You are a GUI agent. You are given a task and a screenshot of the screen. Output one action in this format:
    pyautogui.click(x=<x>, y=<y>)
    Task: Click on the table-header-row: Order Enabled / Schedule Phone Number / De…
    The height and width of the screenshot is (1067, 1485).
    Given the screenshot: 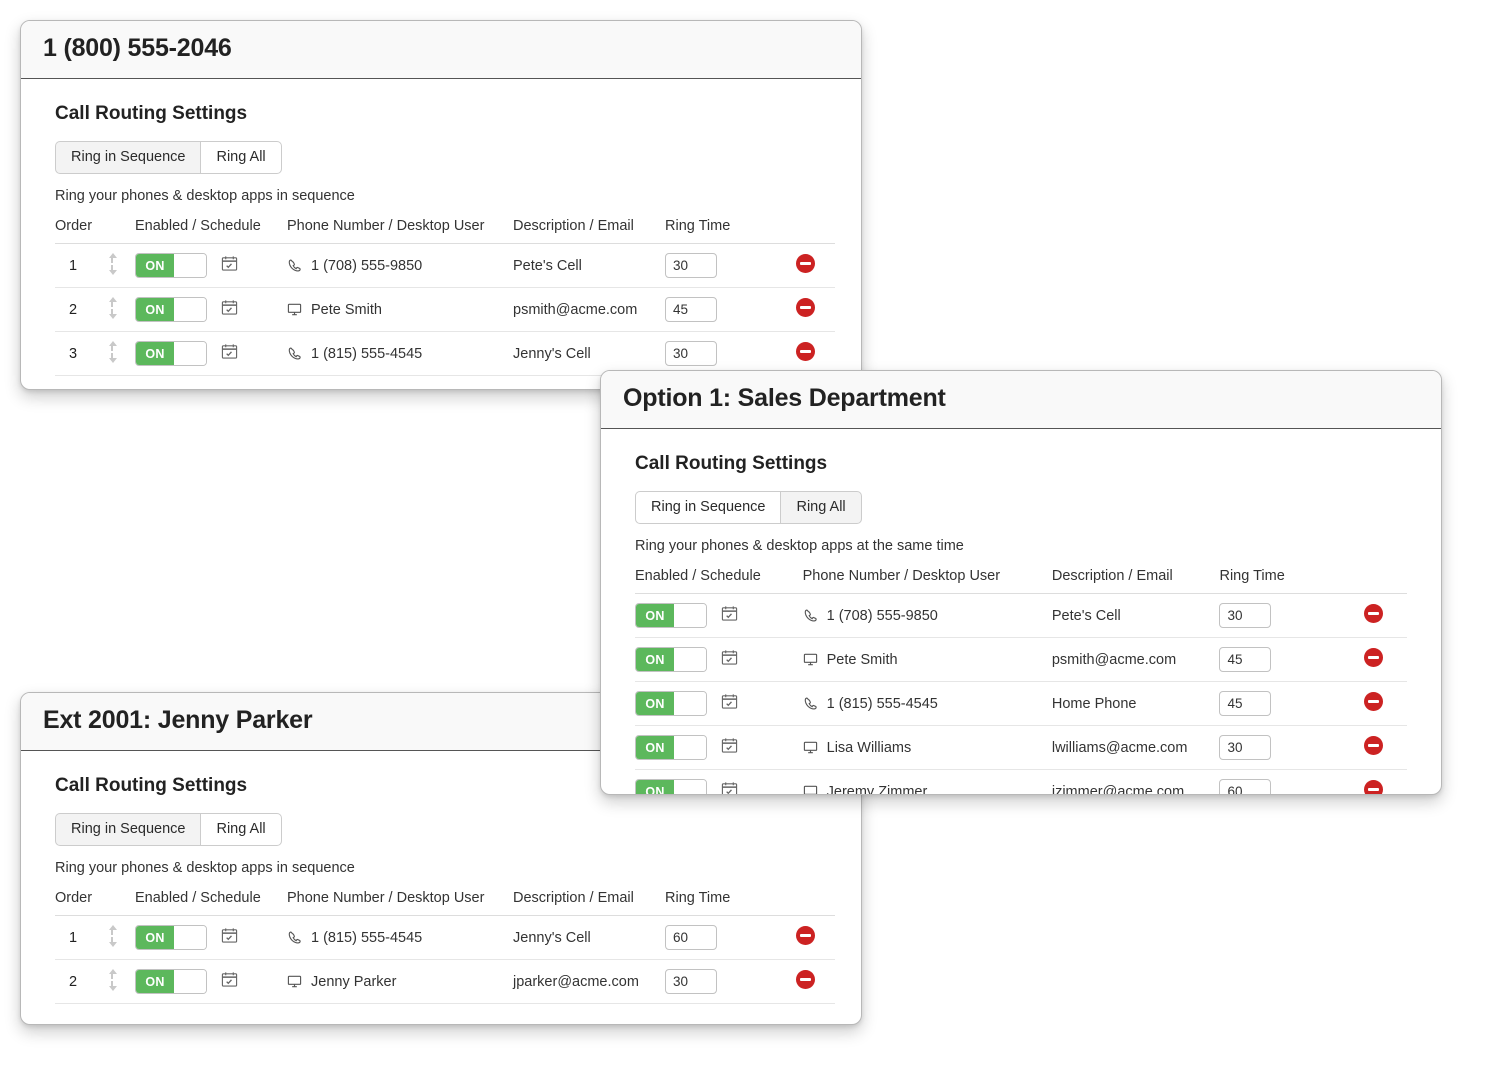 What is the action you would take?
    pyautogui.click(x=445, y=231)
    